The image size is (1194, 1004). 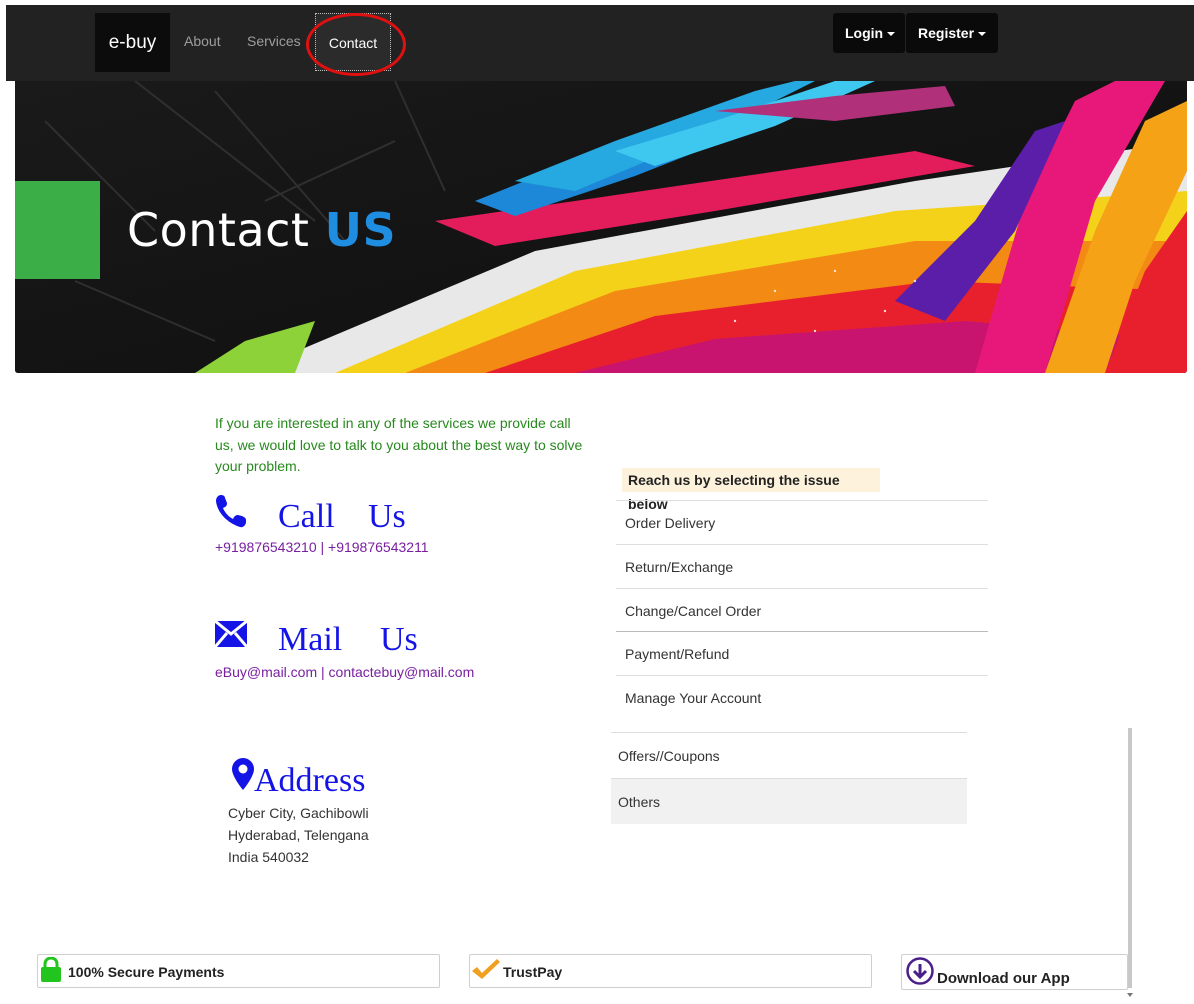 What do you see at coordinates (310, 780) in the screenshot?
I see `address-word: Address` at bounding box center [310, 780].